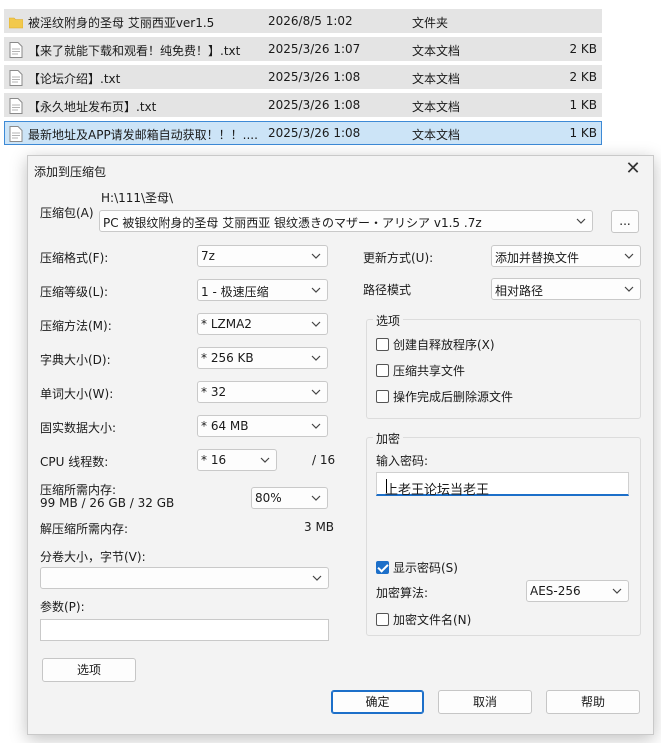 This screenshot has height=743, width=661. Describe the element at coordinates (134, 51) in the screenshot. I see `file-name: 【来了就能下载和观看！纯免费！】.txt` at that location.